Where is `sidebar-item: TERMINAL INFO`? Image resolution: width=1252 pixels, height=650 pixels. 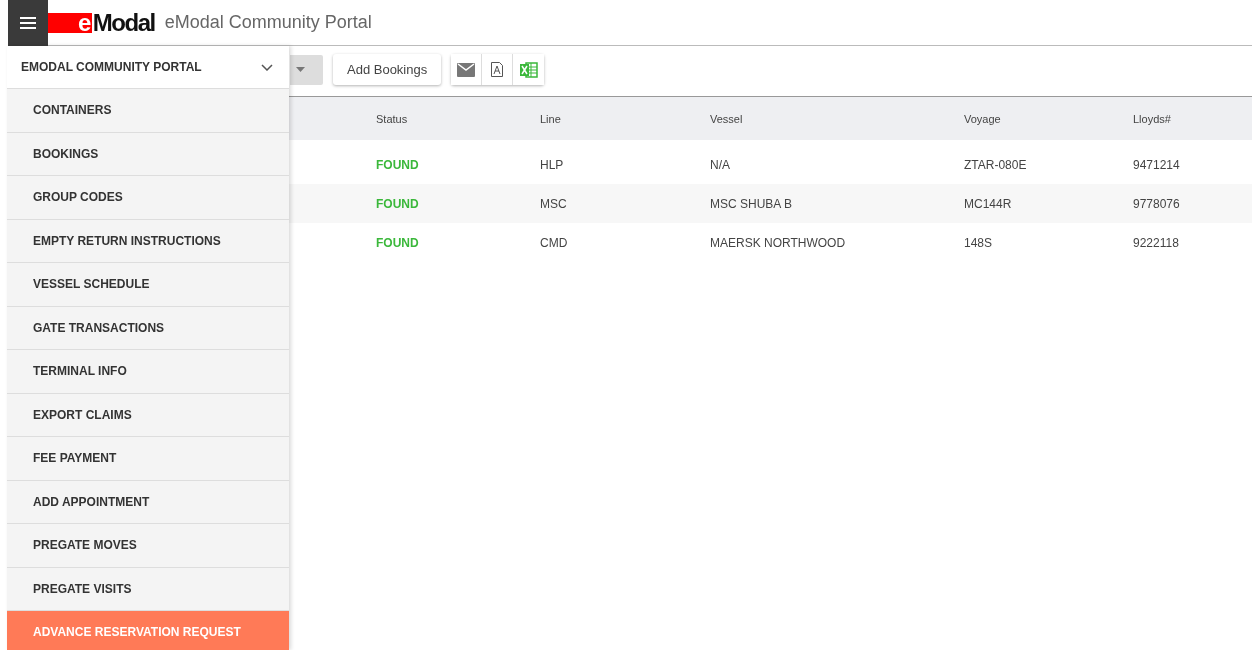 sidebar-item: TERMINAL INFO is located at coordinates (148, 372).